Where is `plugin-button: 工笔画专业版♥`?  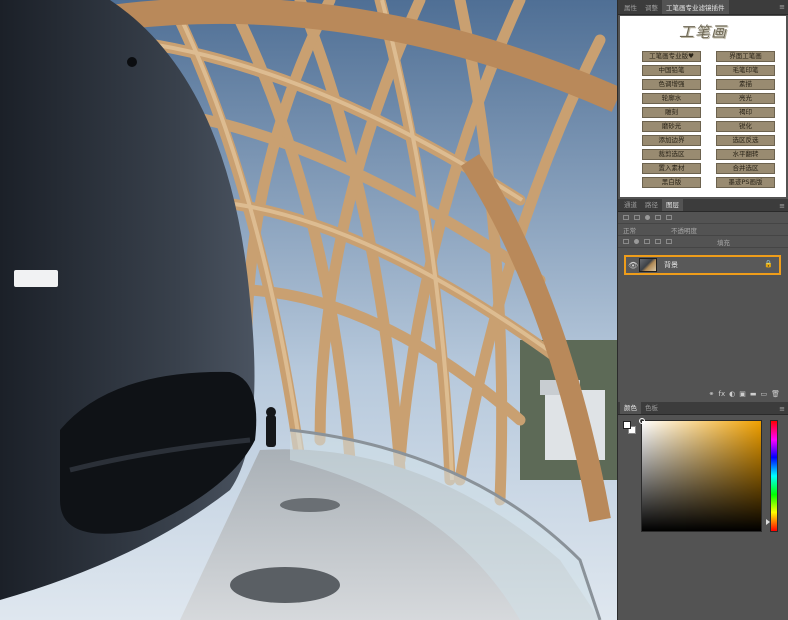 plugin-button: 工笔画专业版♥ is located at coordinates (671, 56).